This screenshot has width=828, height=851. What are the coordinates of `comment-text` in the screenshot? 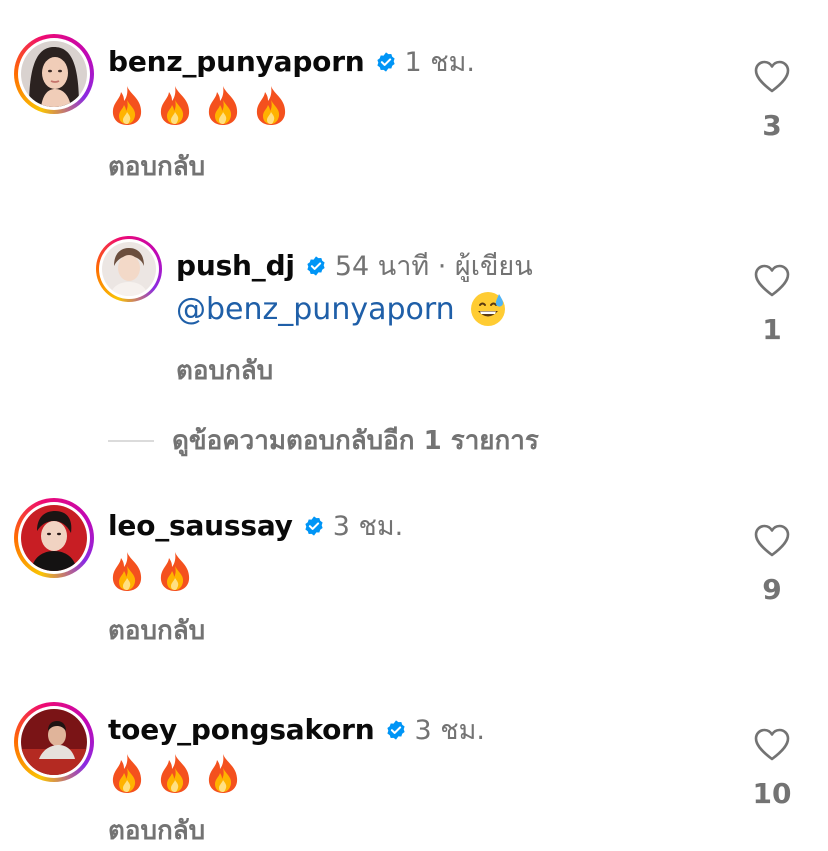 It's located at (180, 773).